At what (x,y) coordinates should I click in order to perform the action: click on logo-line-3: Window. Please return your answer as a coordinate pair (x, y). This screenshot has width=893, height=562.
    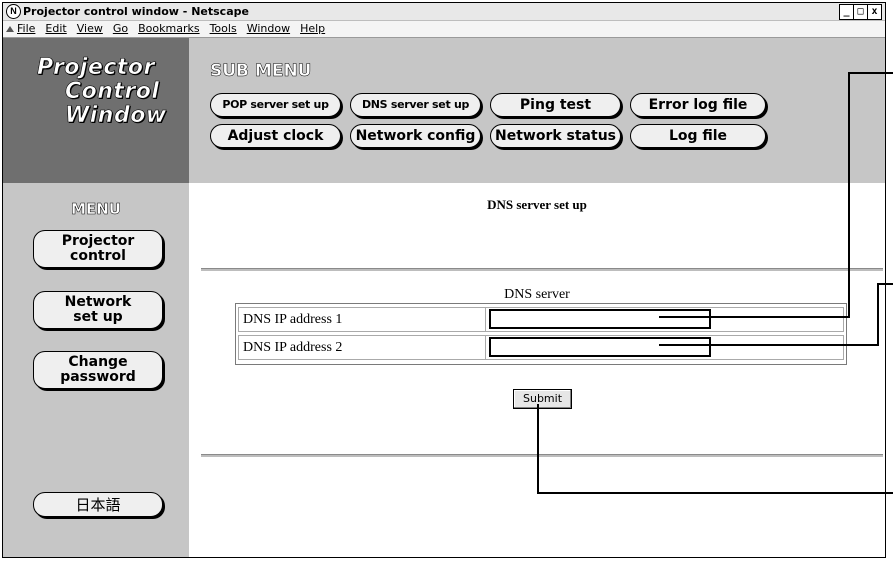
    Looking at the image, I should click on (116, 115).